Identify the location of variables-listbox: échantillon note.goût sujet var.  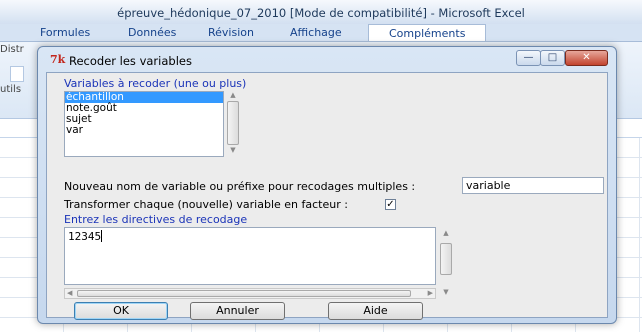
(144, 124).